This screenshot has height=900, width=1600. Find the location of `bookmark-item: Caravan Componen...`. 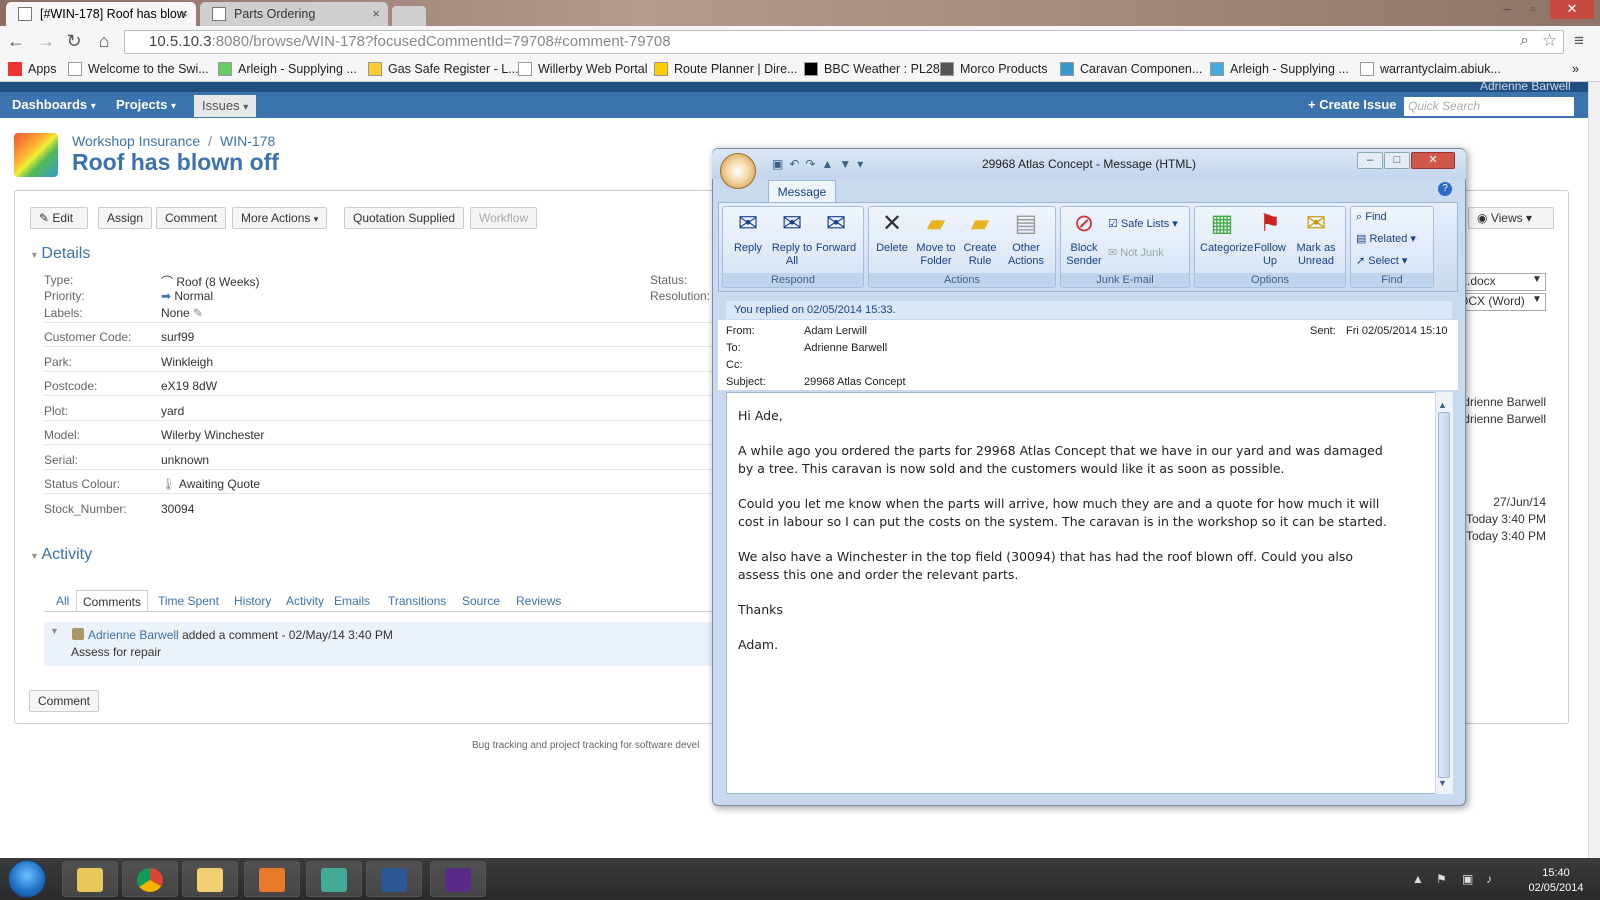

bookmark-item: Caravan Componen... is located at coordinates (1131, 69).